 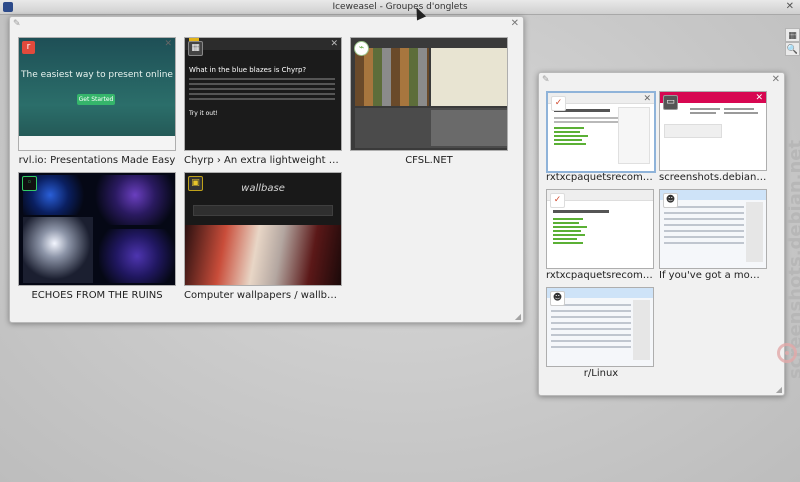 What do you see at coordinates (429, 94) in the screenshot?
I see `tab-thumbnail: ⌁` at bounding box center [429, 94].